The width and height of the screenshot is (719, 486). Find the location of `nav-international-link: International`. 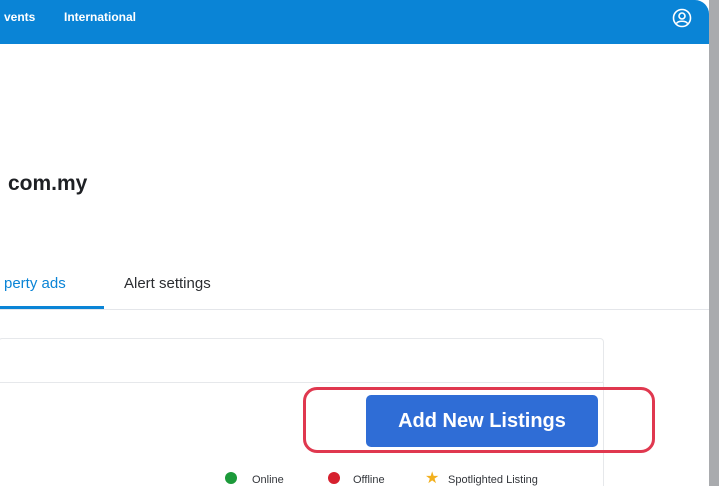

nav-international-link: International is located at coordinates (100, 17).